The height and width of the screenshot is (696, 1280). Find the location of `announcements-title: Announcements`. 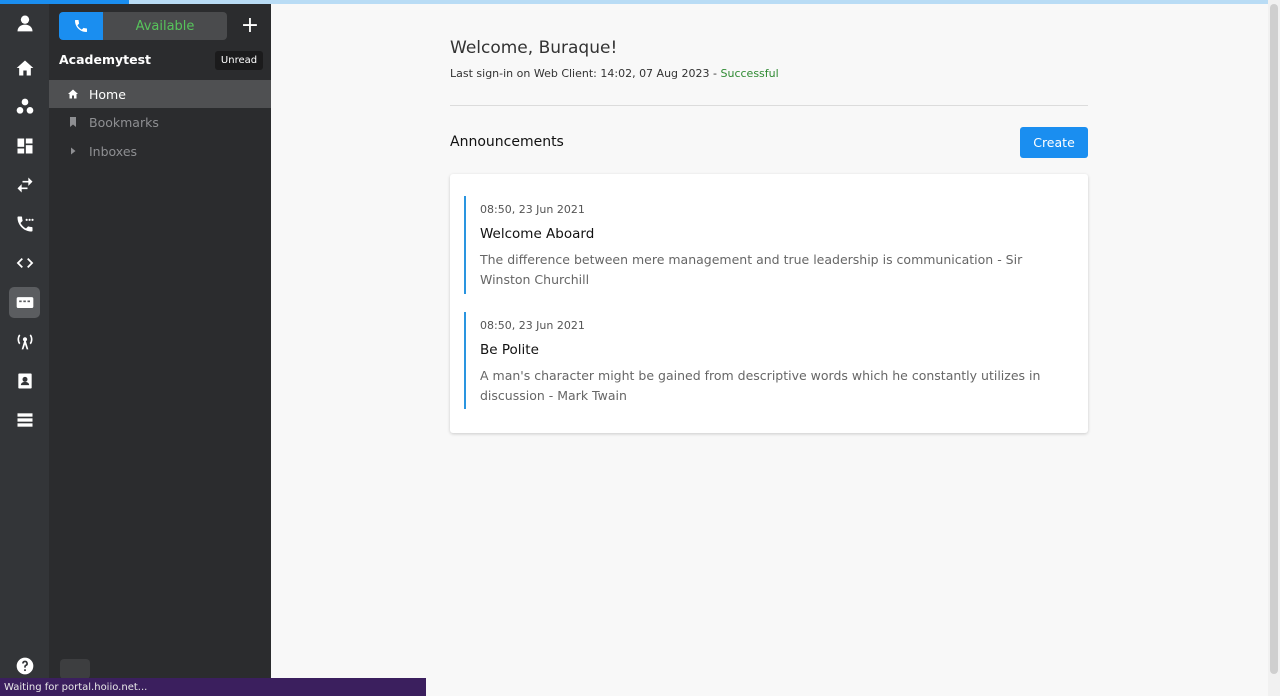

announcements-title: Announcements is located at coordinates (507, 142).